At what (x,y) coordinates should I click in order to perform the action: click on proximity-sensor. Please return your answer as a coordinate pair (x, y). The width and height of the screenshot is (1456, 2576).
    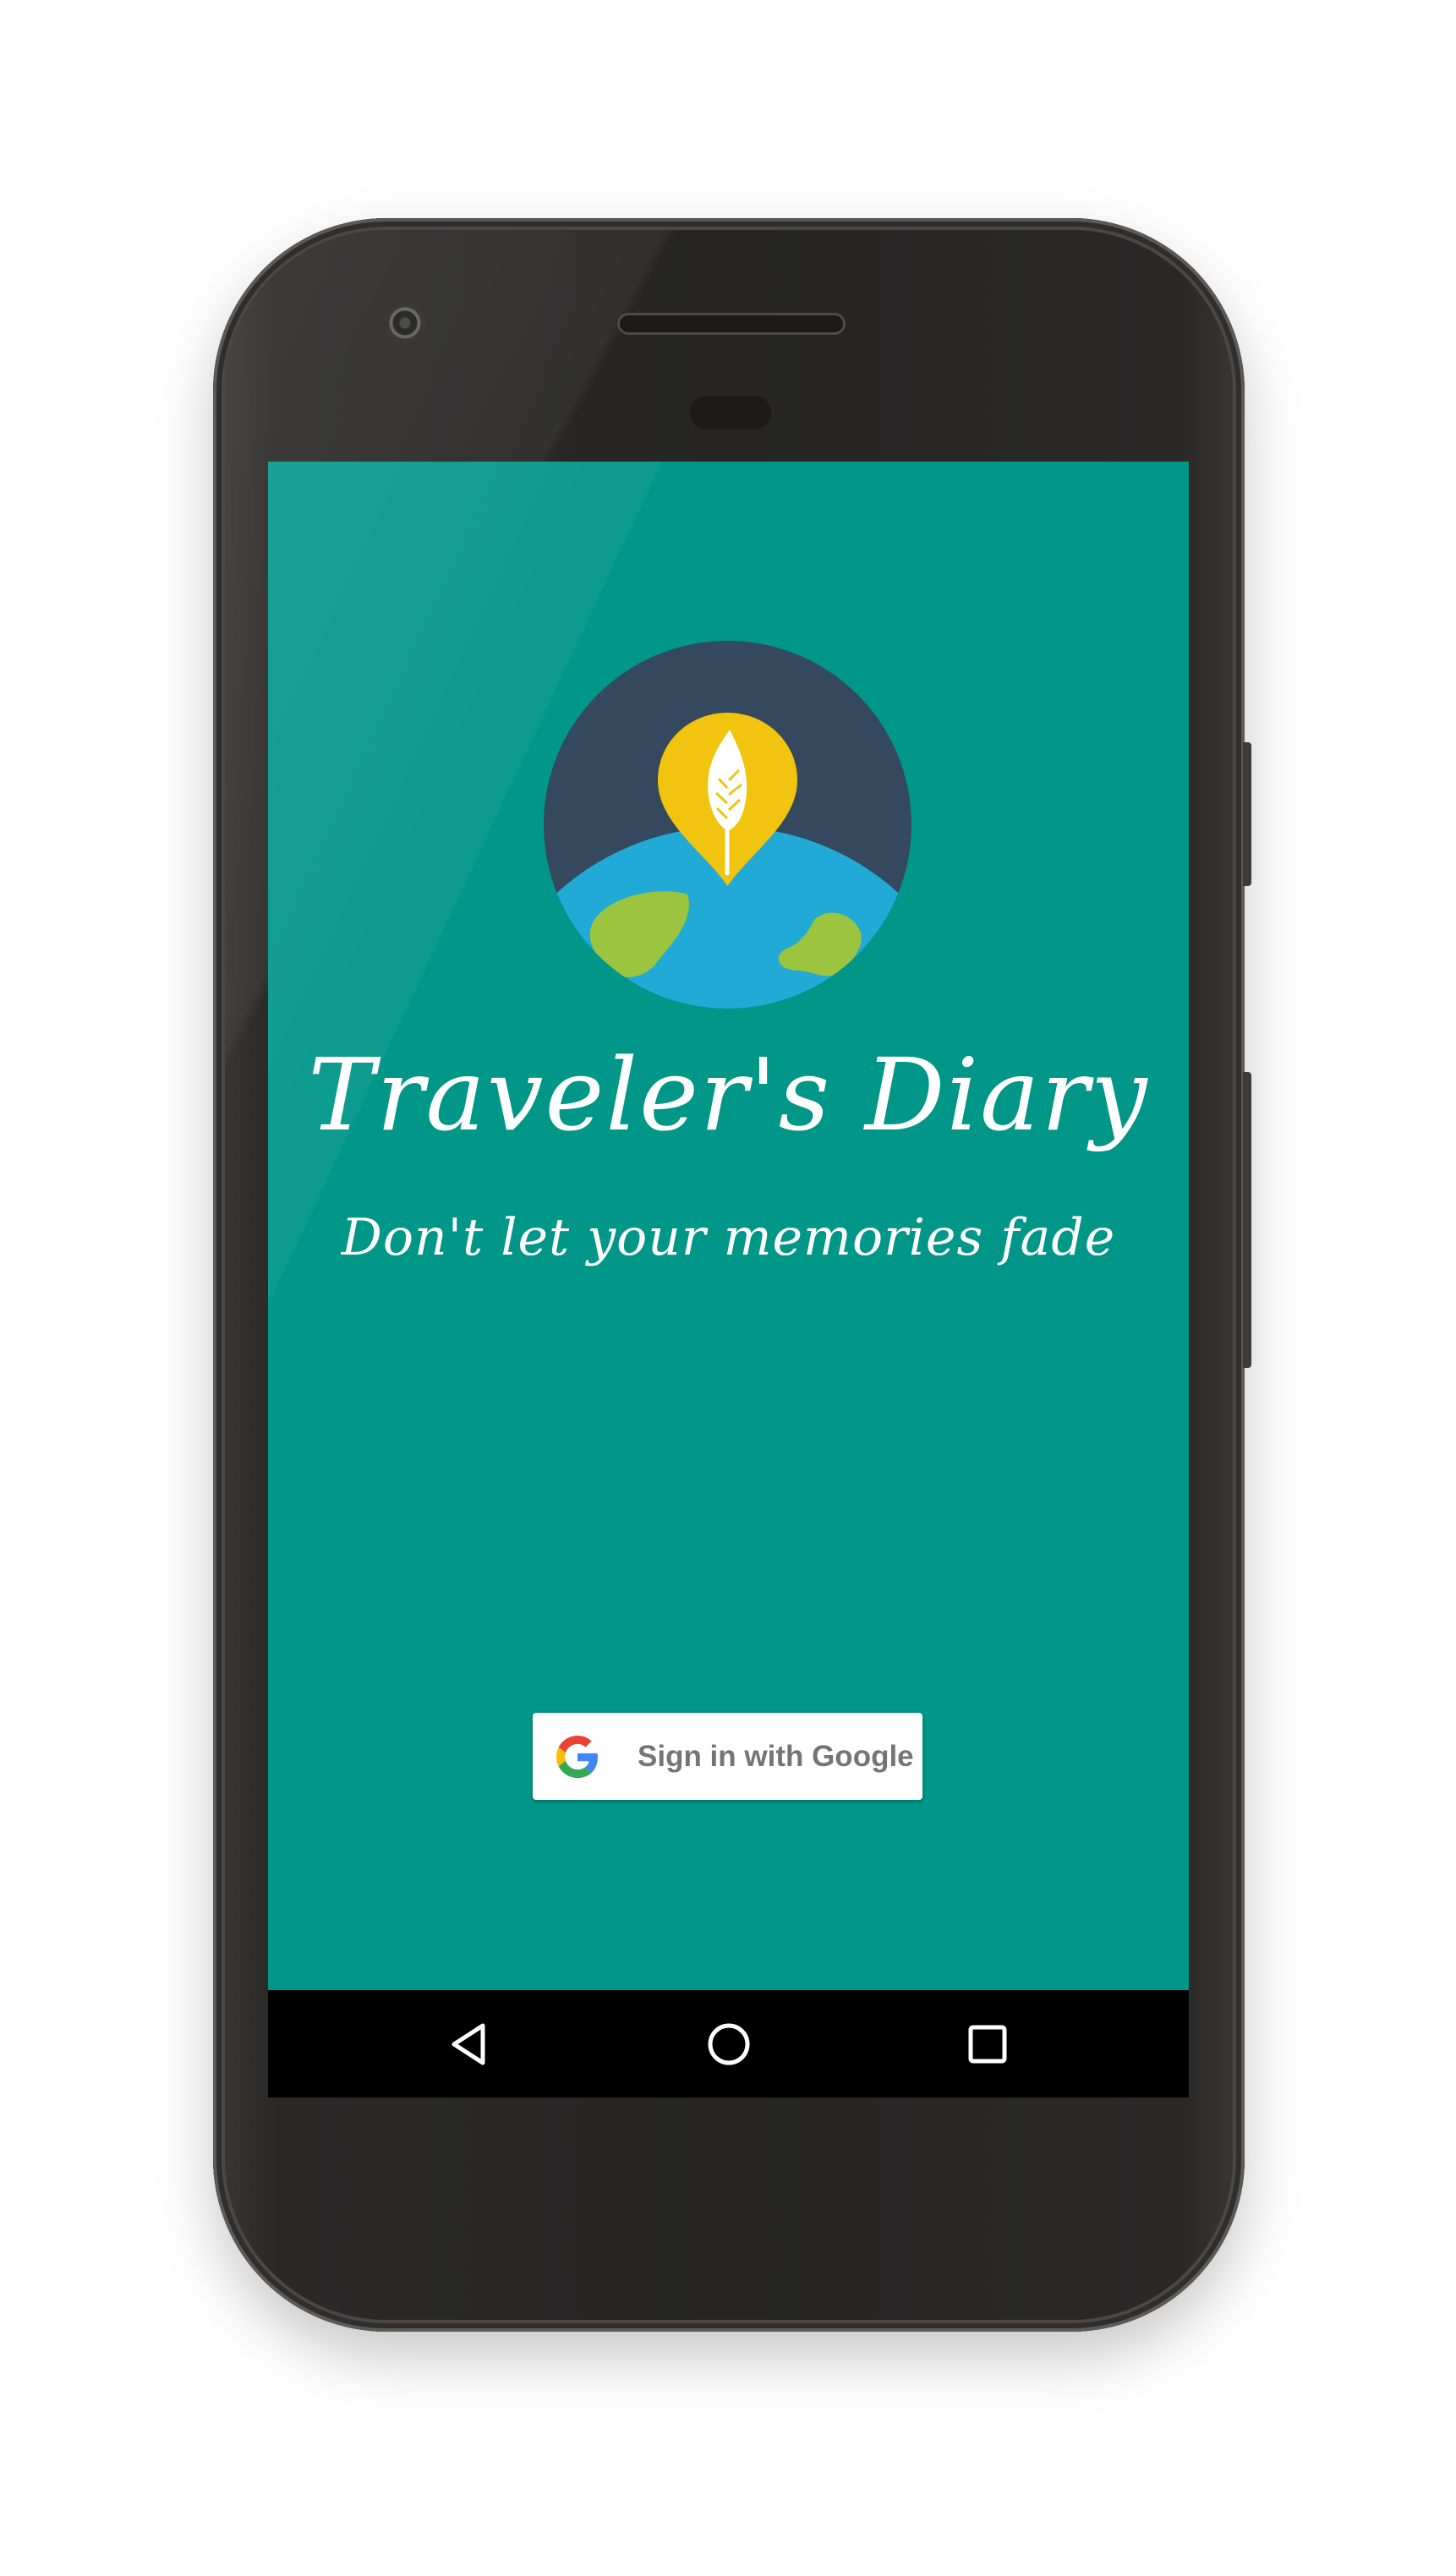
    Looking at the image, I should click on (731, 412).